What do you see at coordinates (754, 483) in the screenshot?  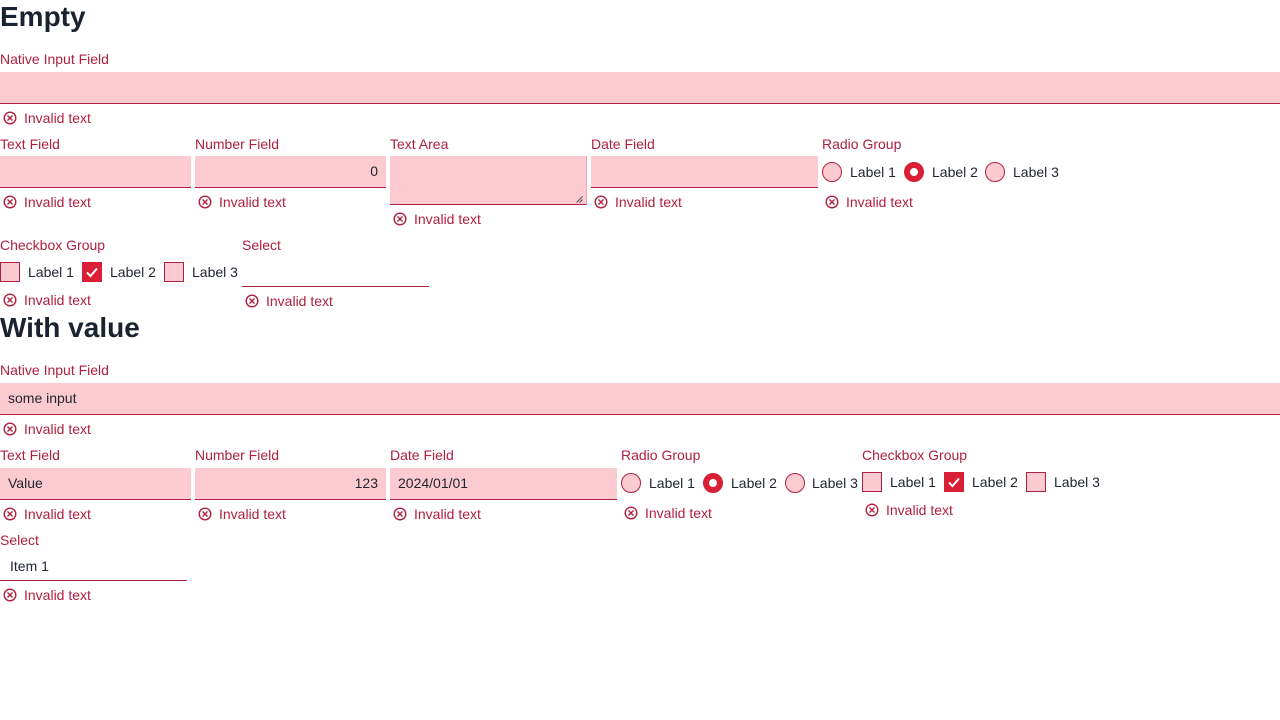 I see `radio-option-label: Label 2` at bounding box center [754, 483].